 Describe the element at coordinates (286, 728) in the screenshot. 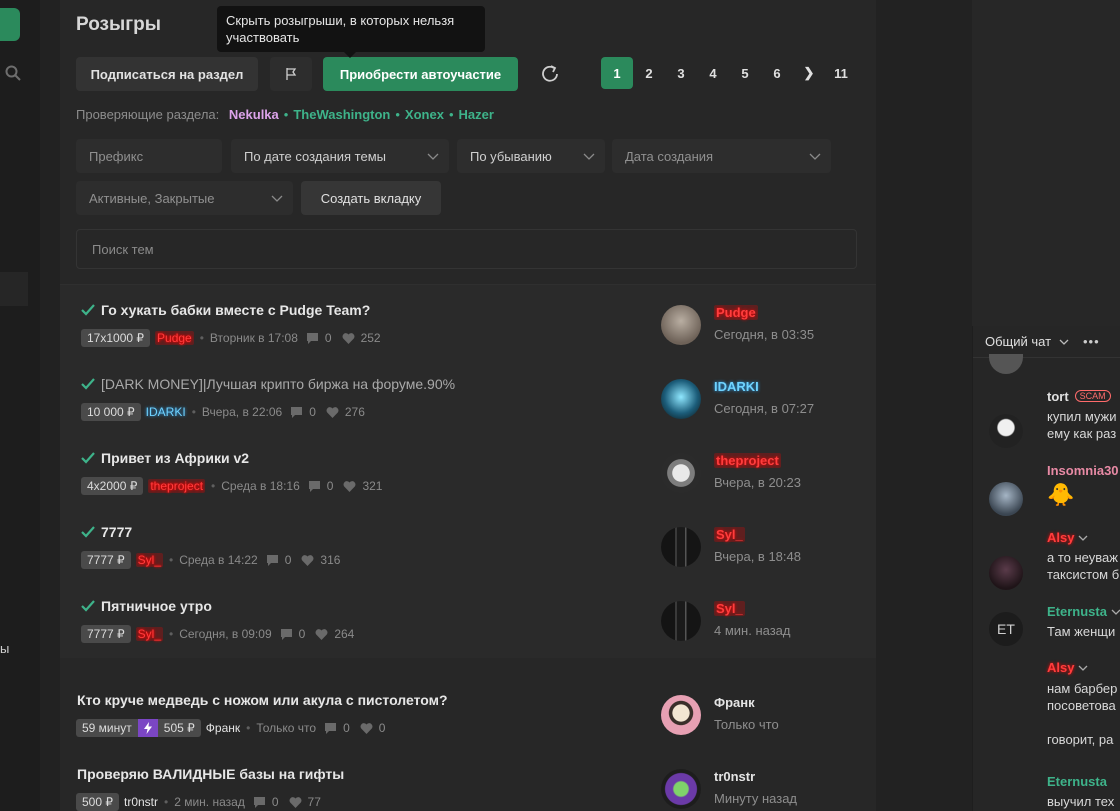

I see `topic-date: Только что` at that location.